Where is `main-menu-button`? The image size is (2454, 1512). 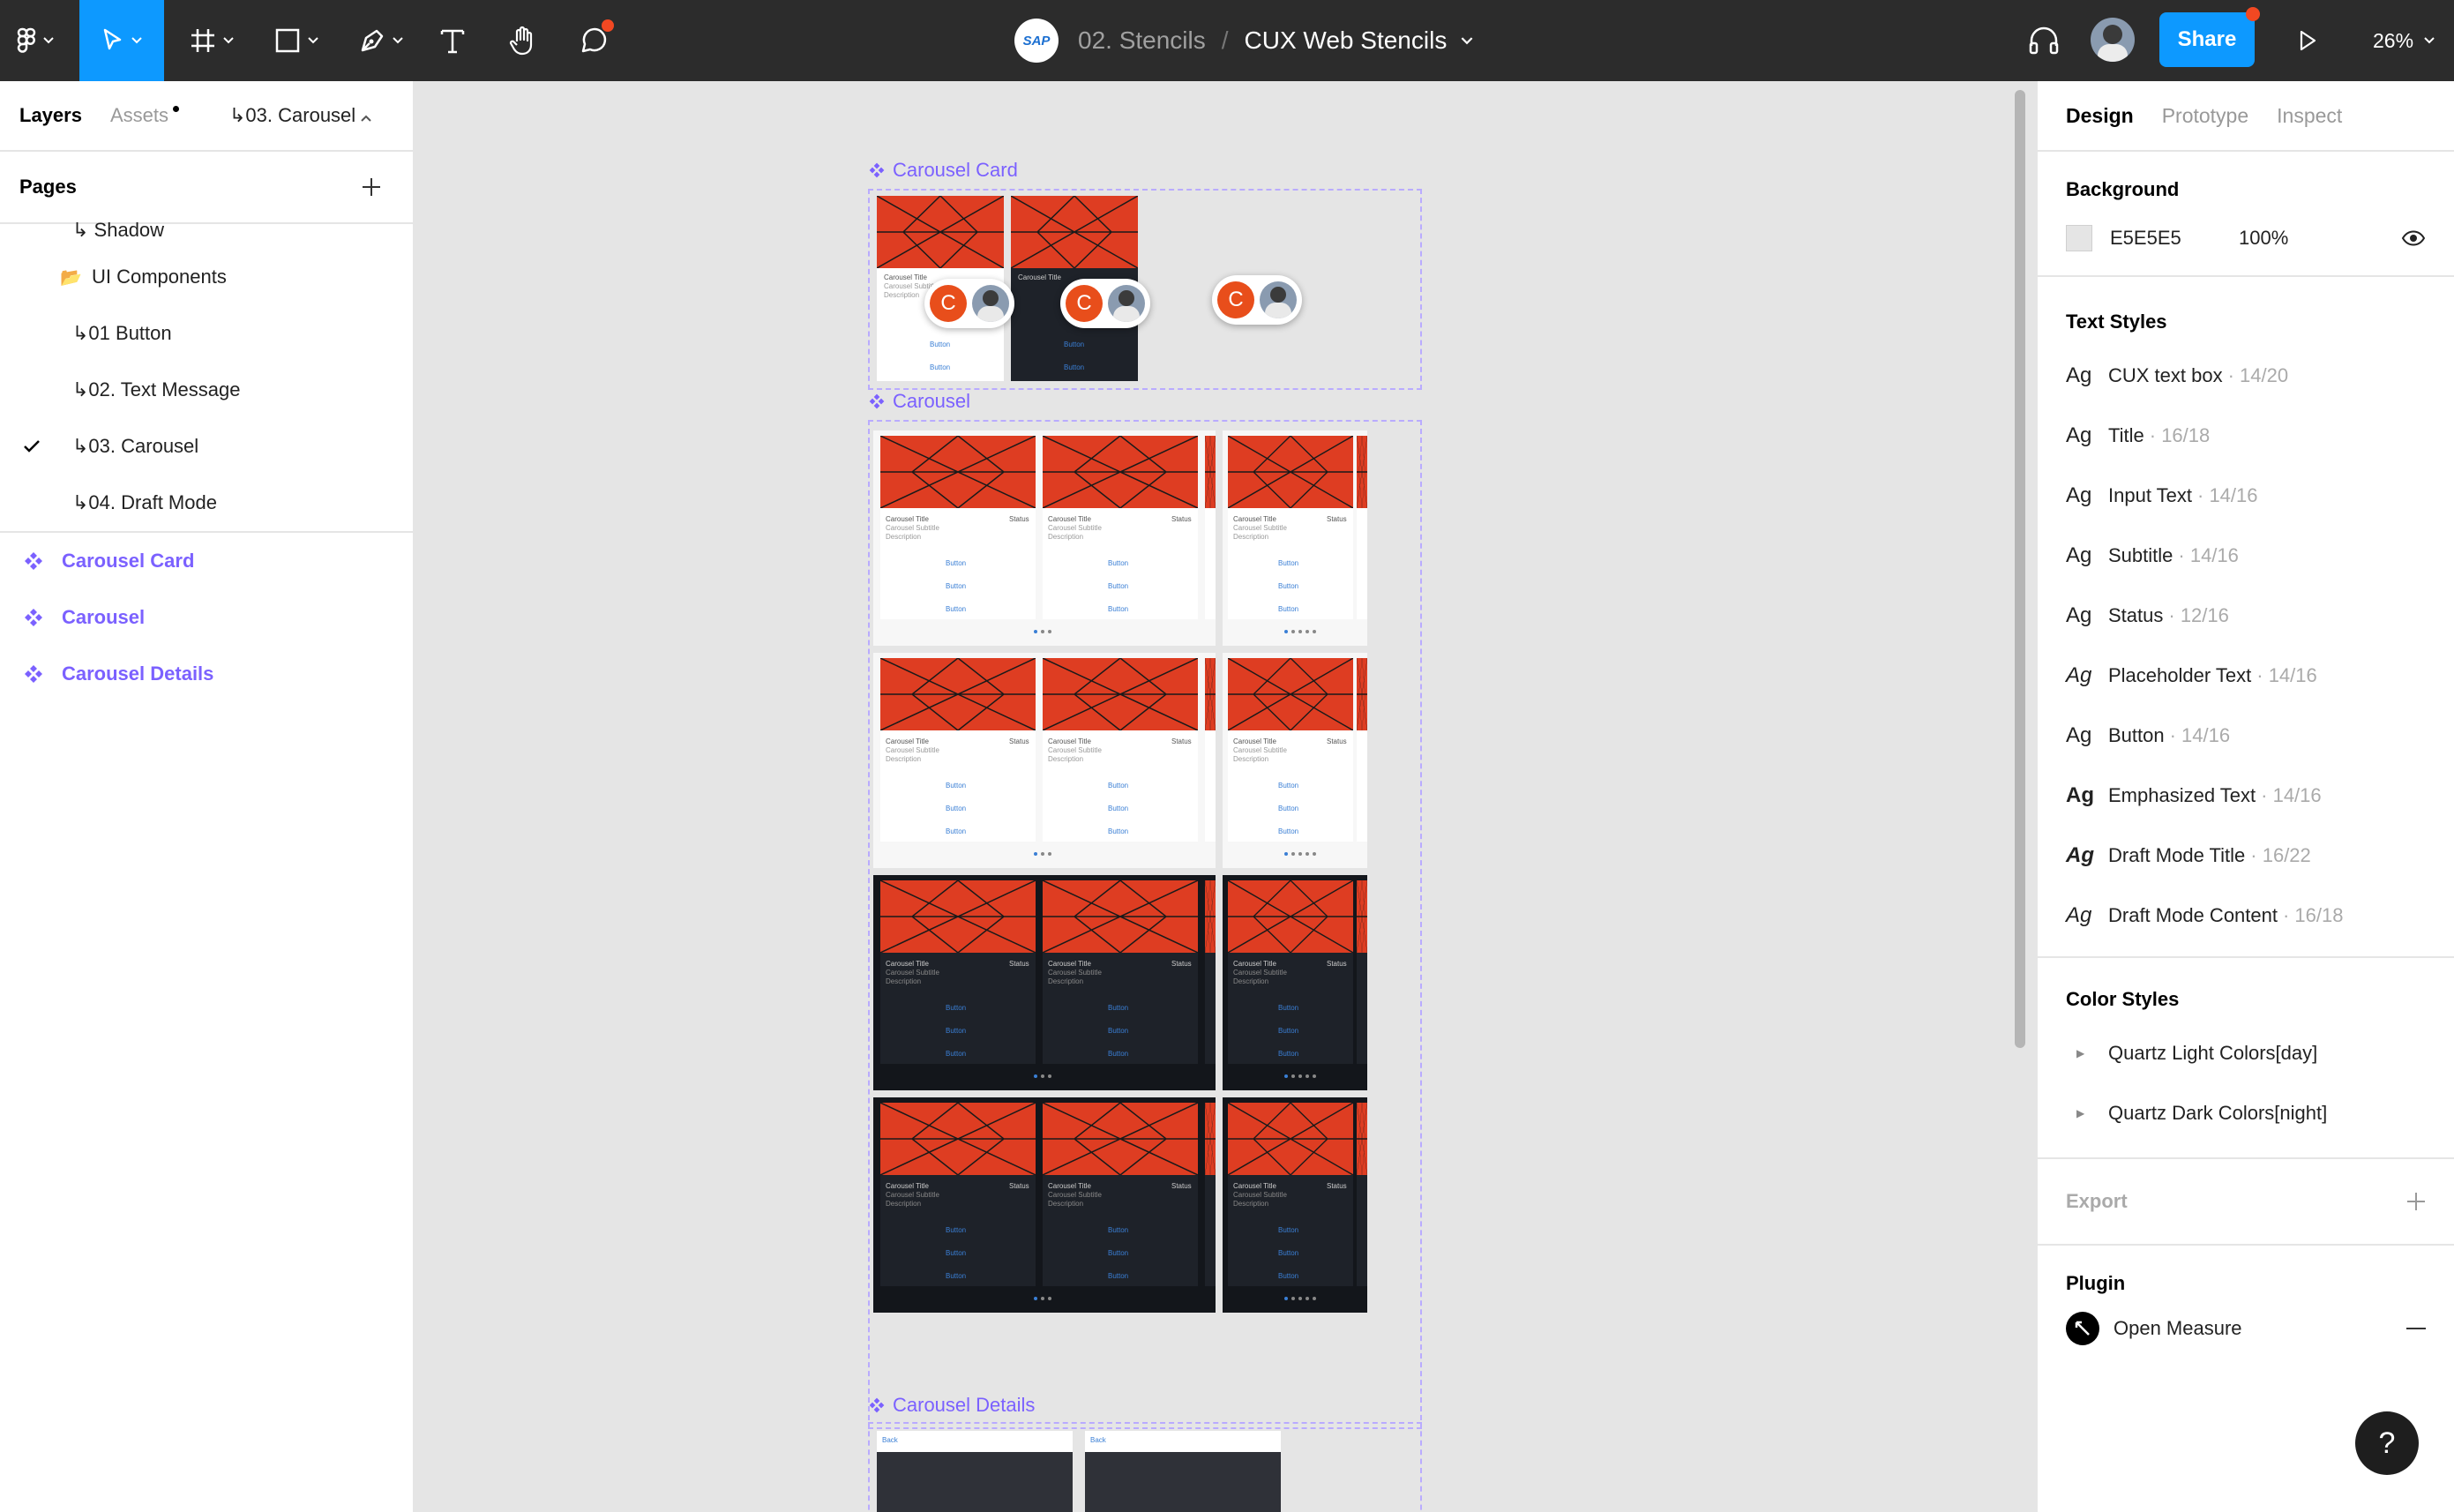 main-menu-button is located at coordinates (35, 40).